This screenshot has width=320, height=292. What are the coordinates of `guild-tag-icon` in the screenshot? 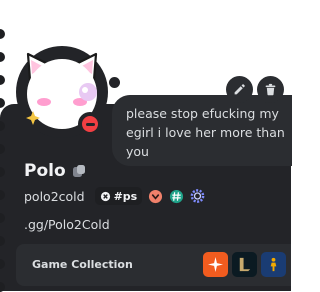 It's located at (105, 196).